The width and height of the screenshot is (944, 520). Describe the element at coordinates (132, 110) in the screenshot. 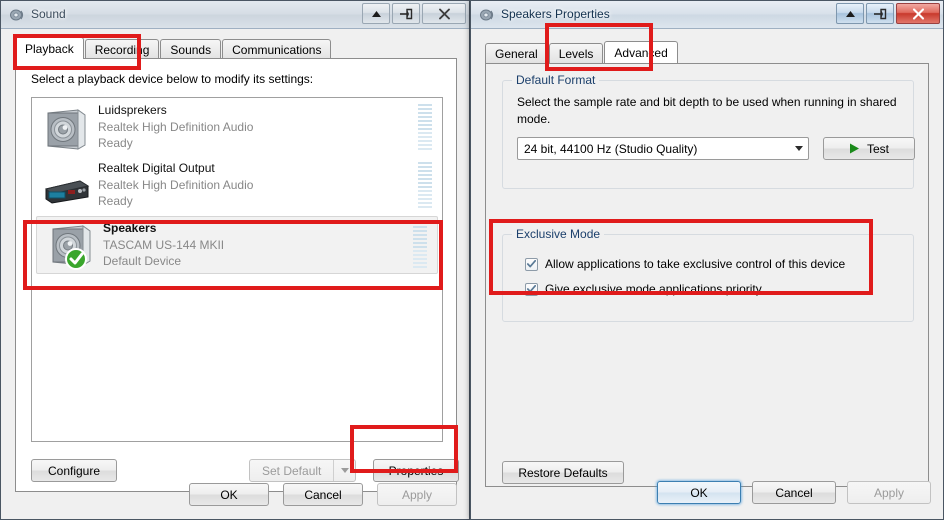

I see `device-name: Luidsprekers` at that location.